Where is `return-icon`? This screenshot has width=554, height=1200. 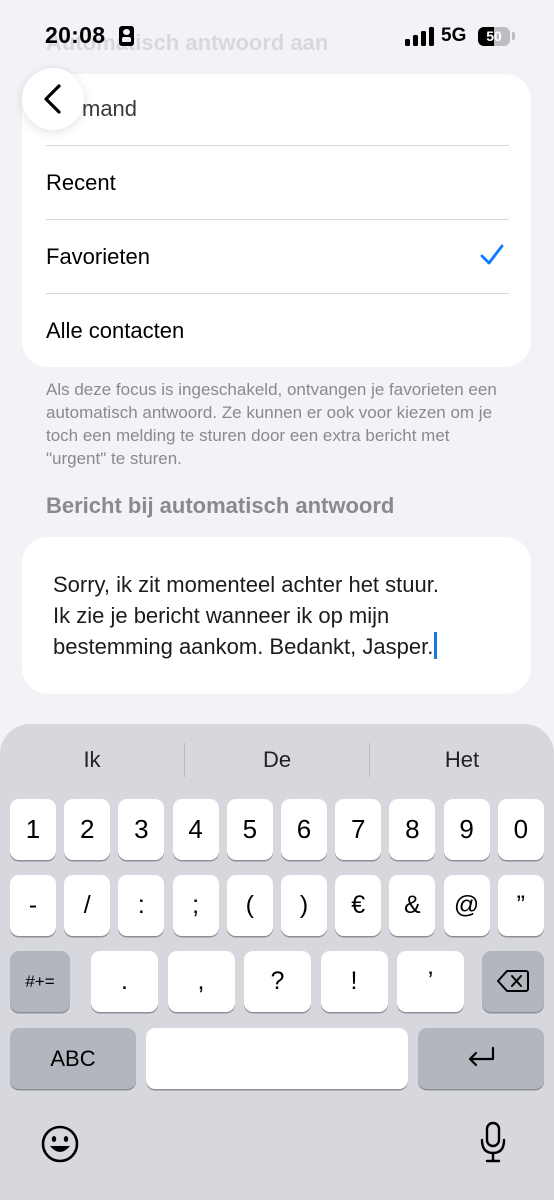 return-icon is located at coordinates (481, 1056).